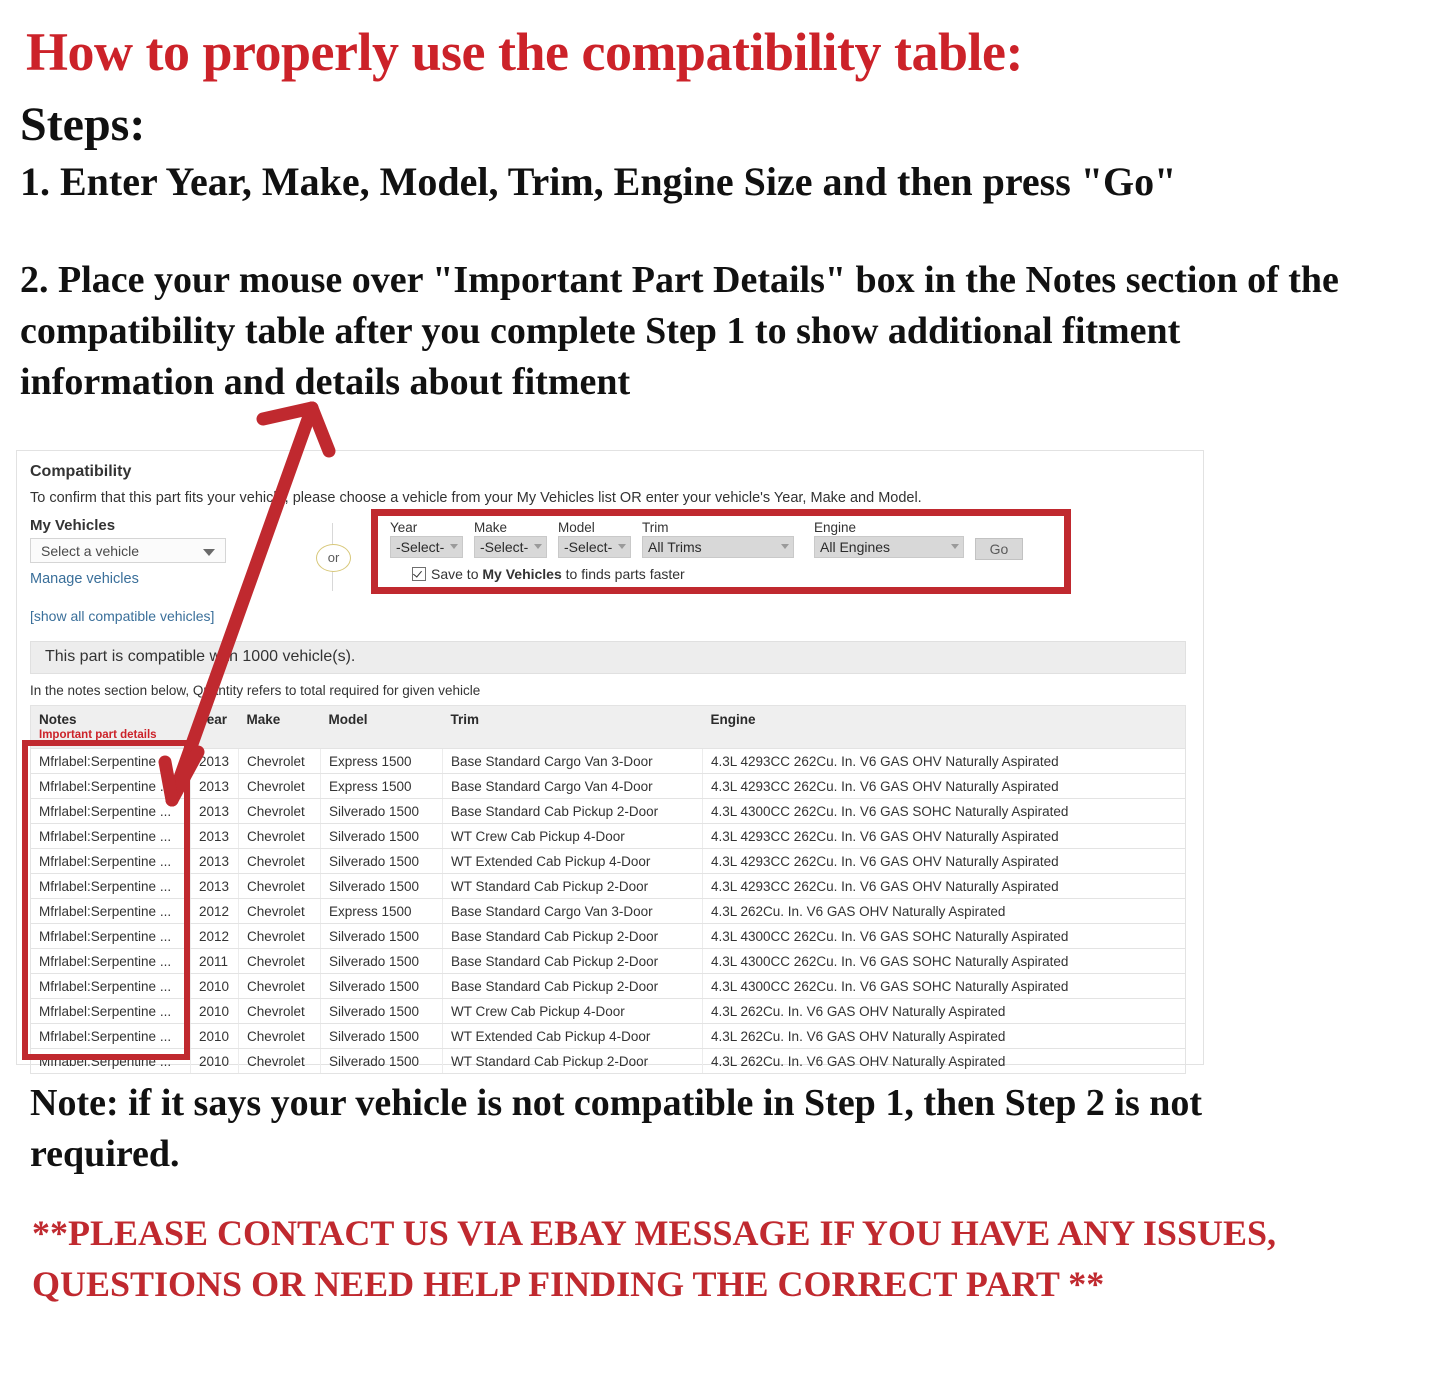 The height and width of the screenshot is (1393, 1445). Describe the element at coordinates (381, 727) in the screenshot. I see `column-header-model: Model` at that location.